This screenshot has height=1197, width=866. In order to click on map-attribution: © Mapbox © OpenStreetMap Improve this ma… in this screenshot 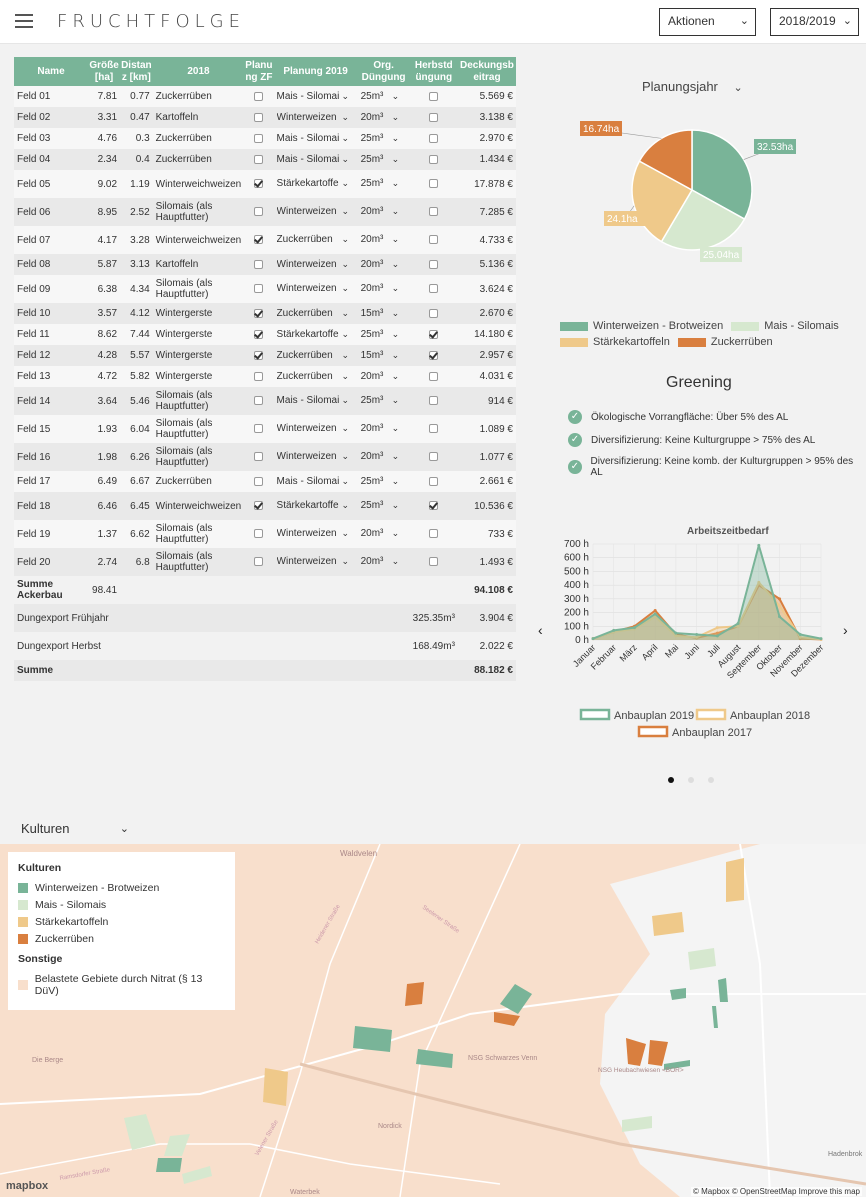, I will do `click(776, 1191)`.